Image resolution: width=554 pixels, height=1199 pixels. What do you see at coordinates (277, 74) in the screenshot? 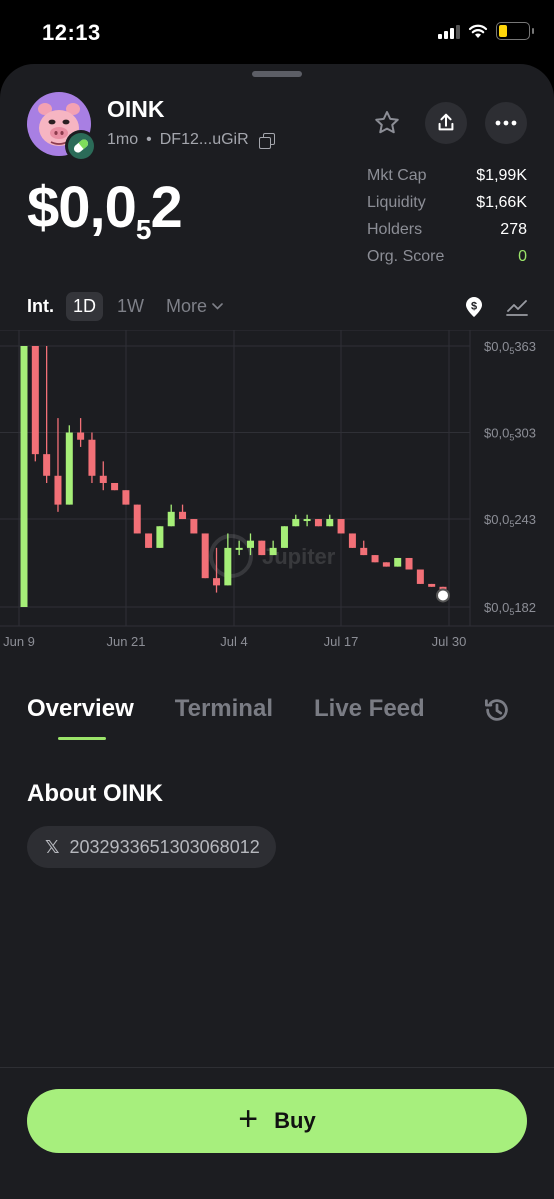
I see `sheet-grabber` at bounding box center [277, 74].